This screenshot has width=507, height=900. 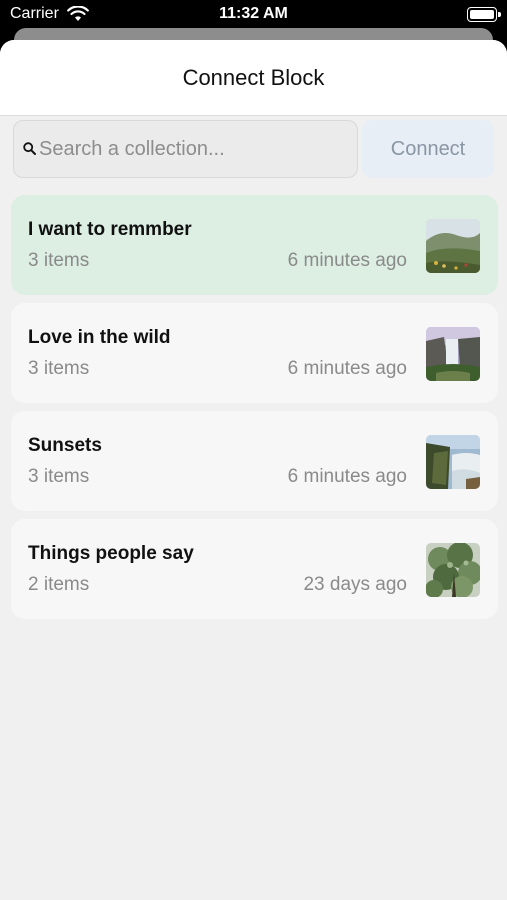 I want to click on clock: 11:32 AM, so click(x=253, y=13).